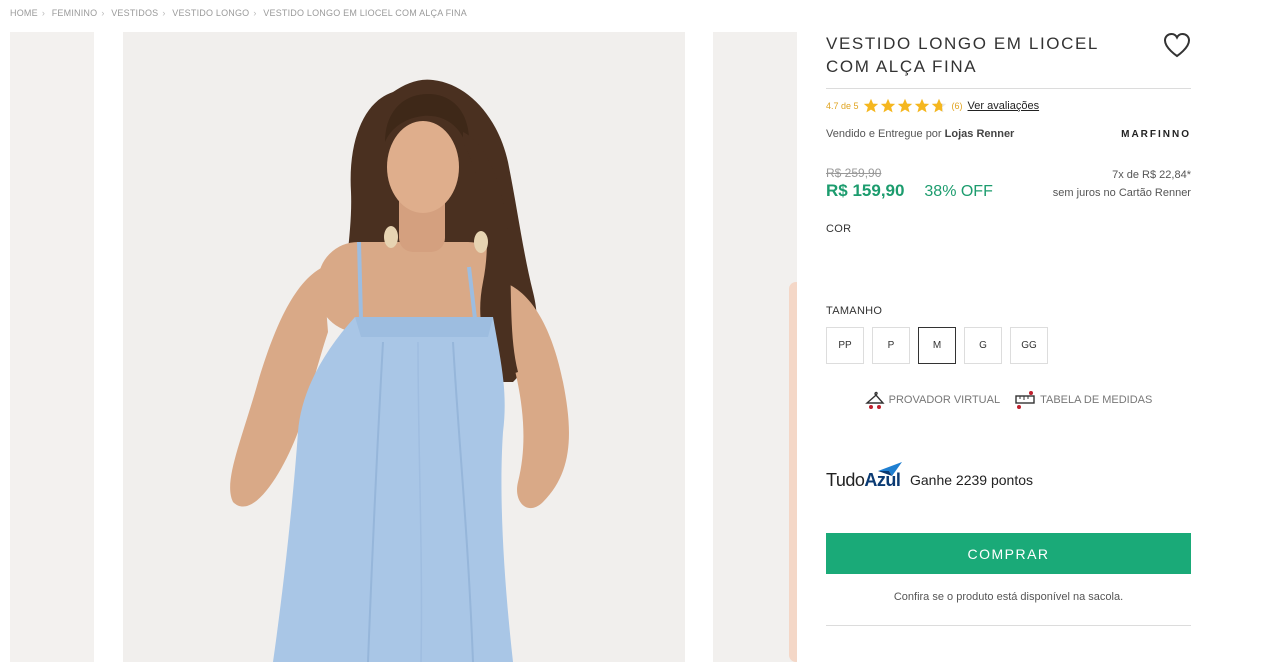 The height and width of the screenshot is (662, 1272). Describe the element at coordinates (793, 472) in the screenshot. I see `next-image-preview` at that location.